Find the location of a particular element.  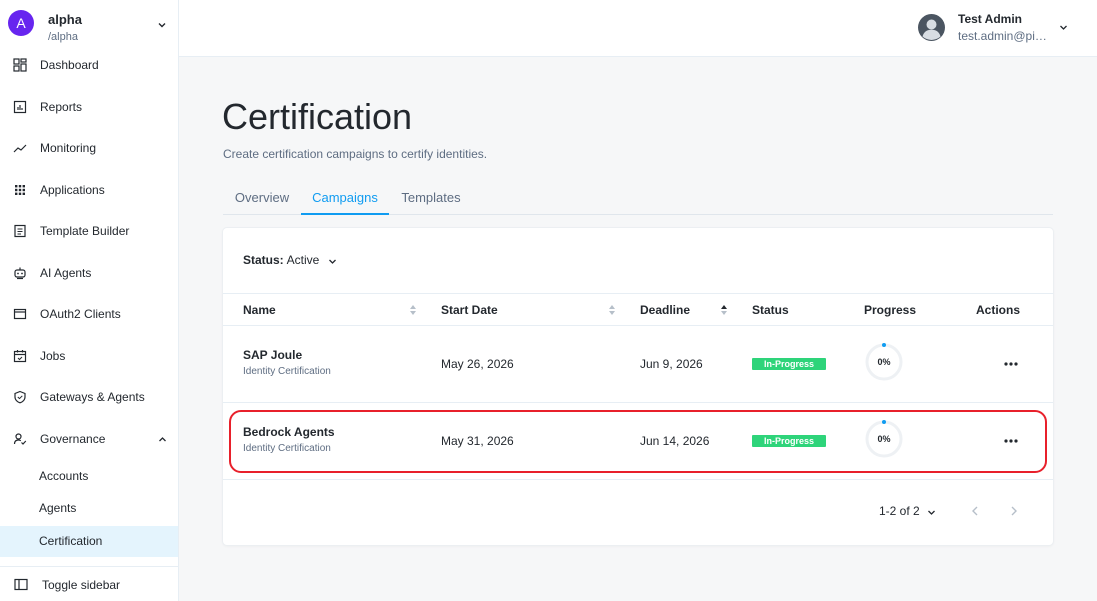

sidebar-item-dashboard: Dashboard is located at coordinates (89, 65).